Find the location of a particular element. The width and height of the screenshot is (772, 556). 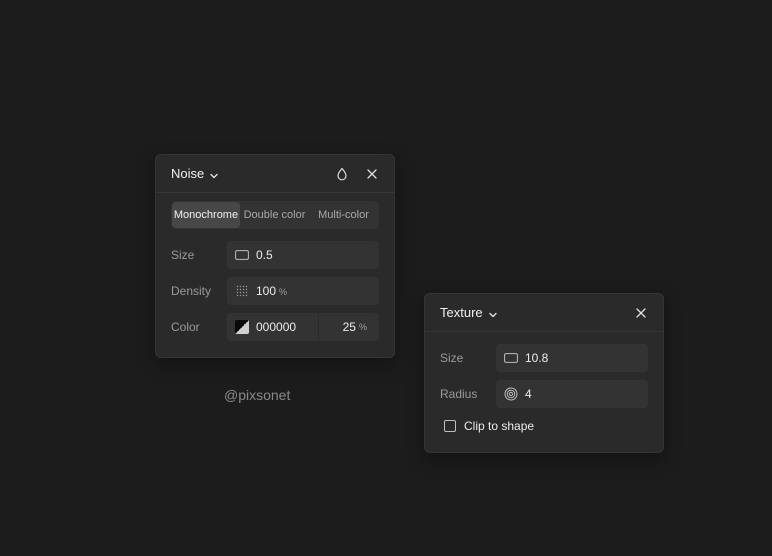

noise-title: Noise is located at coordinates (188, 173).